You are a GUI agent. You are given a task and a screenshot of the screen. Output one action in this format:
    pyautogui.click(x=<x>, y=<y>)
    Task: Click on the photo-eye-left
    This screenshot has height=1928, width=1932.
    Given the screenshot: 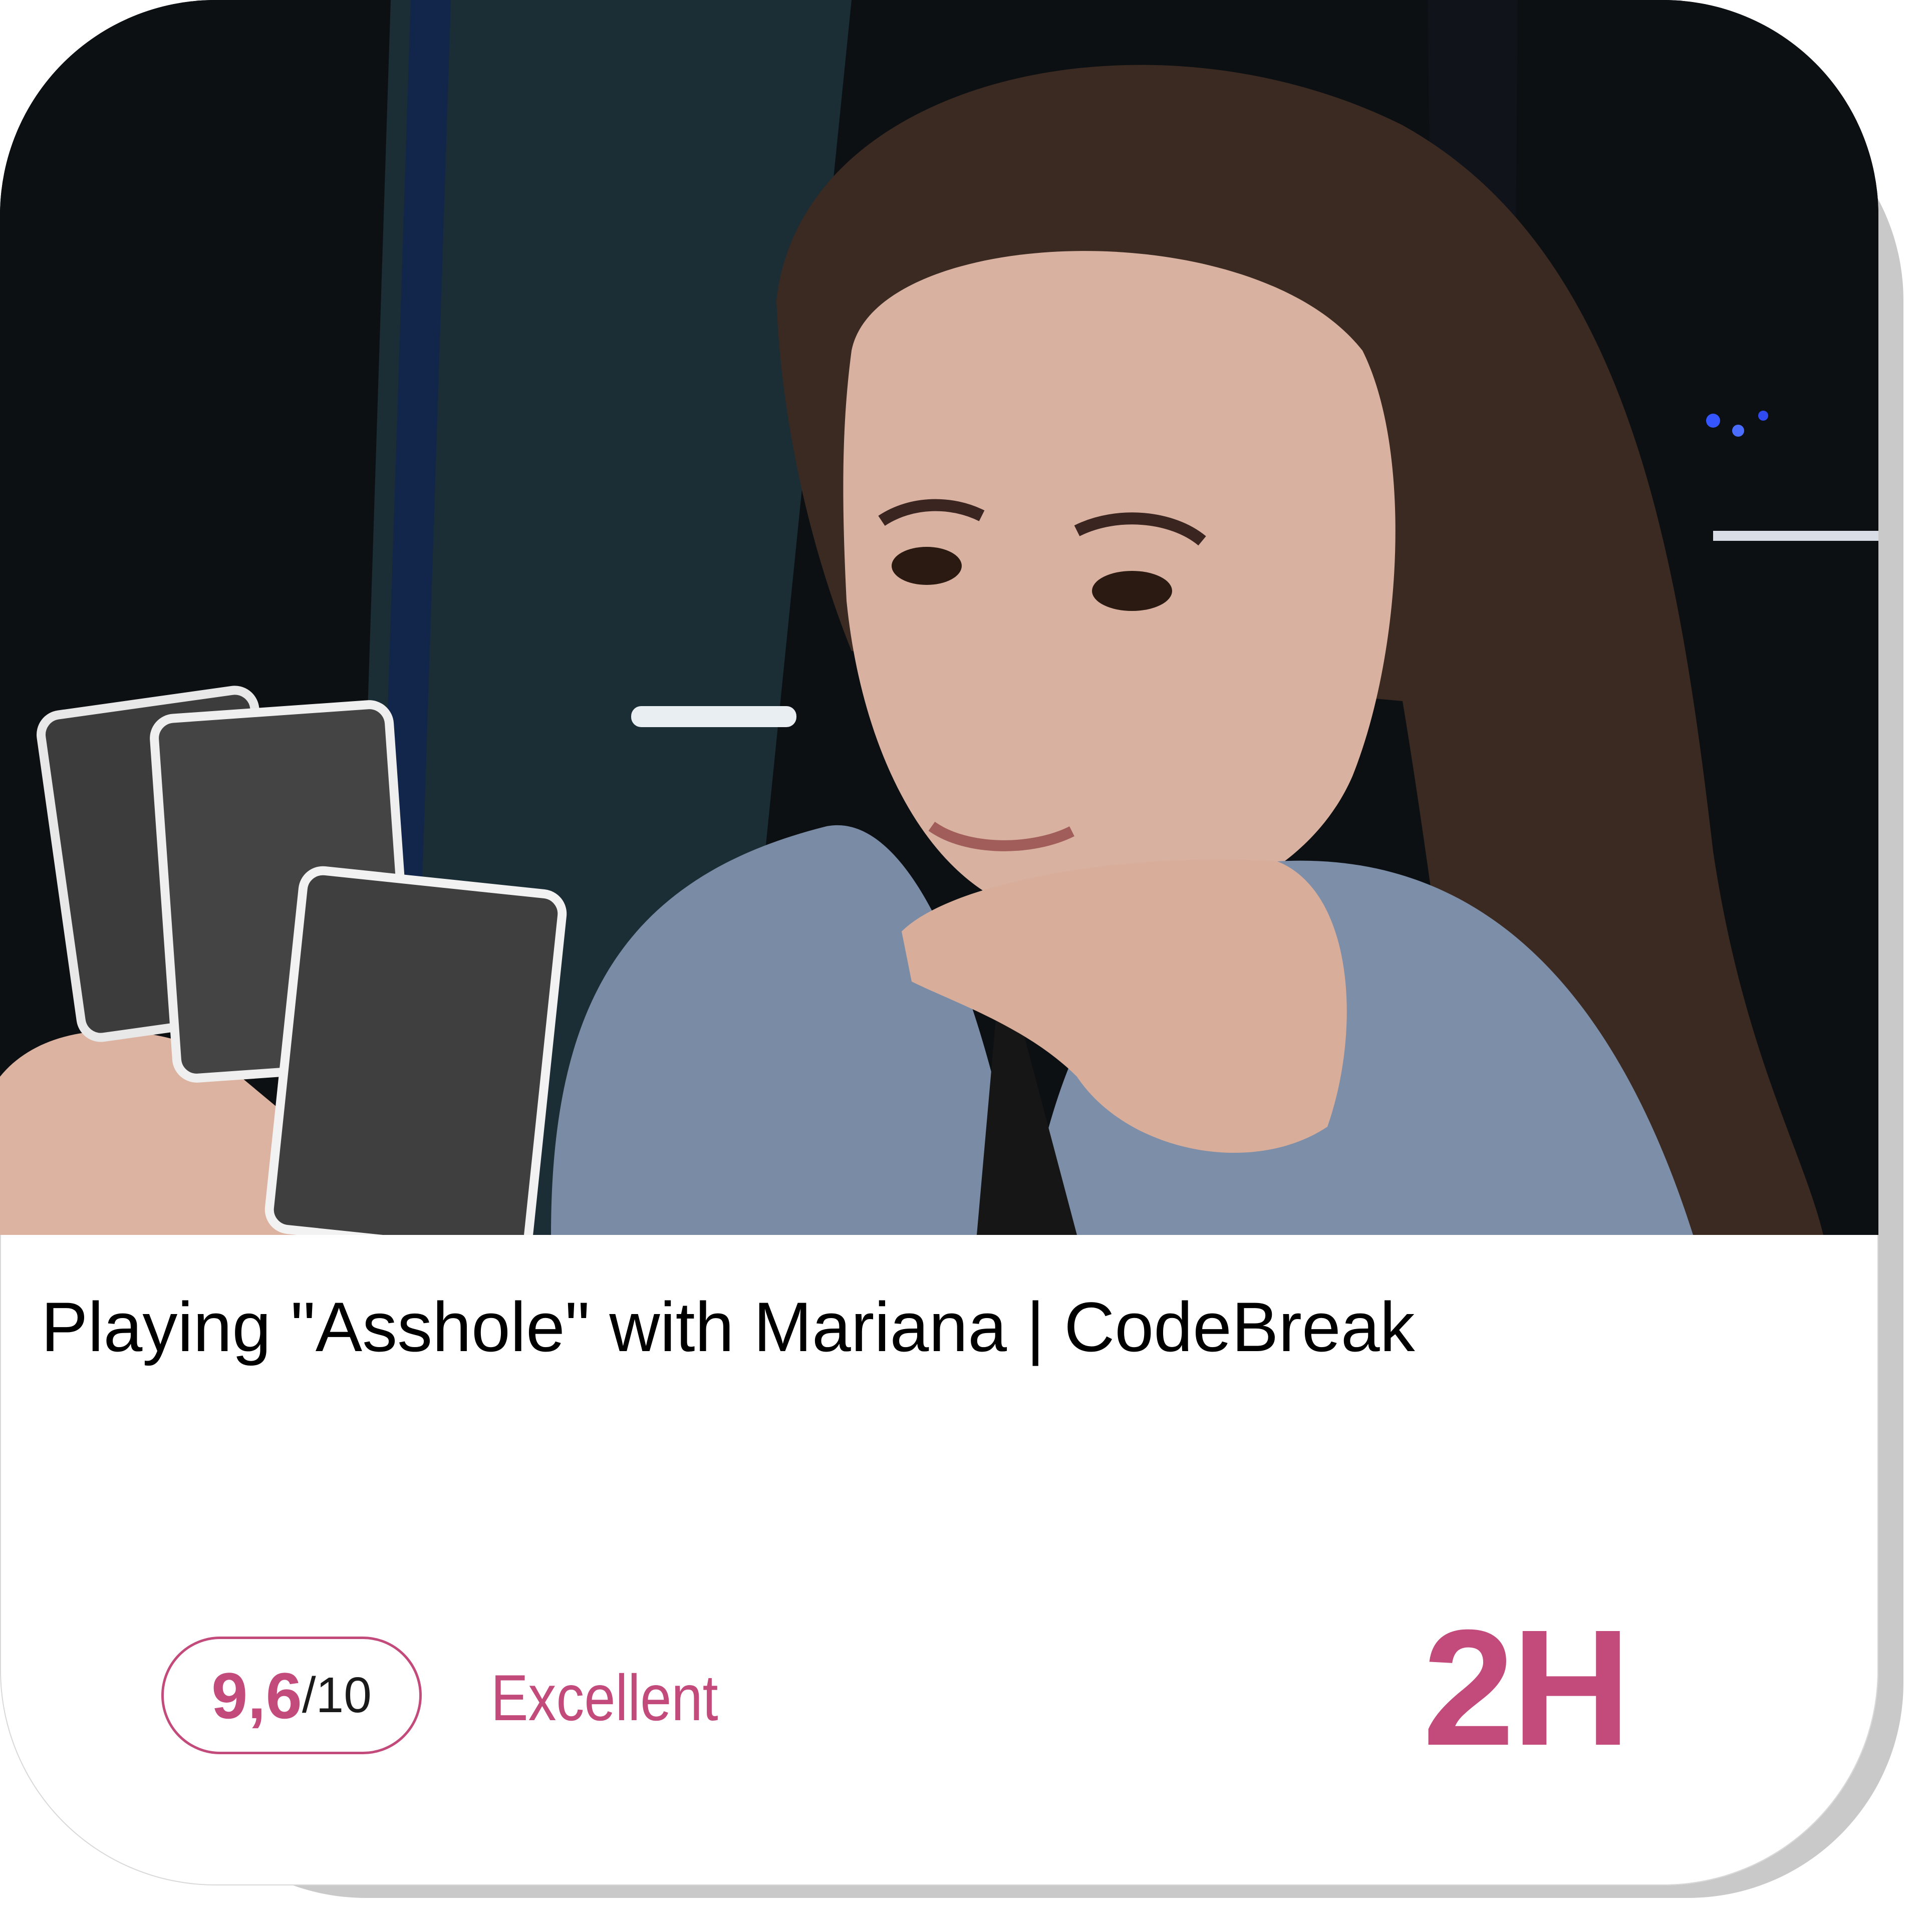 What is the action you would take?
    pyautogui.click(x=927, y=566)
    